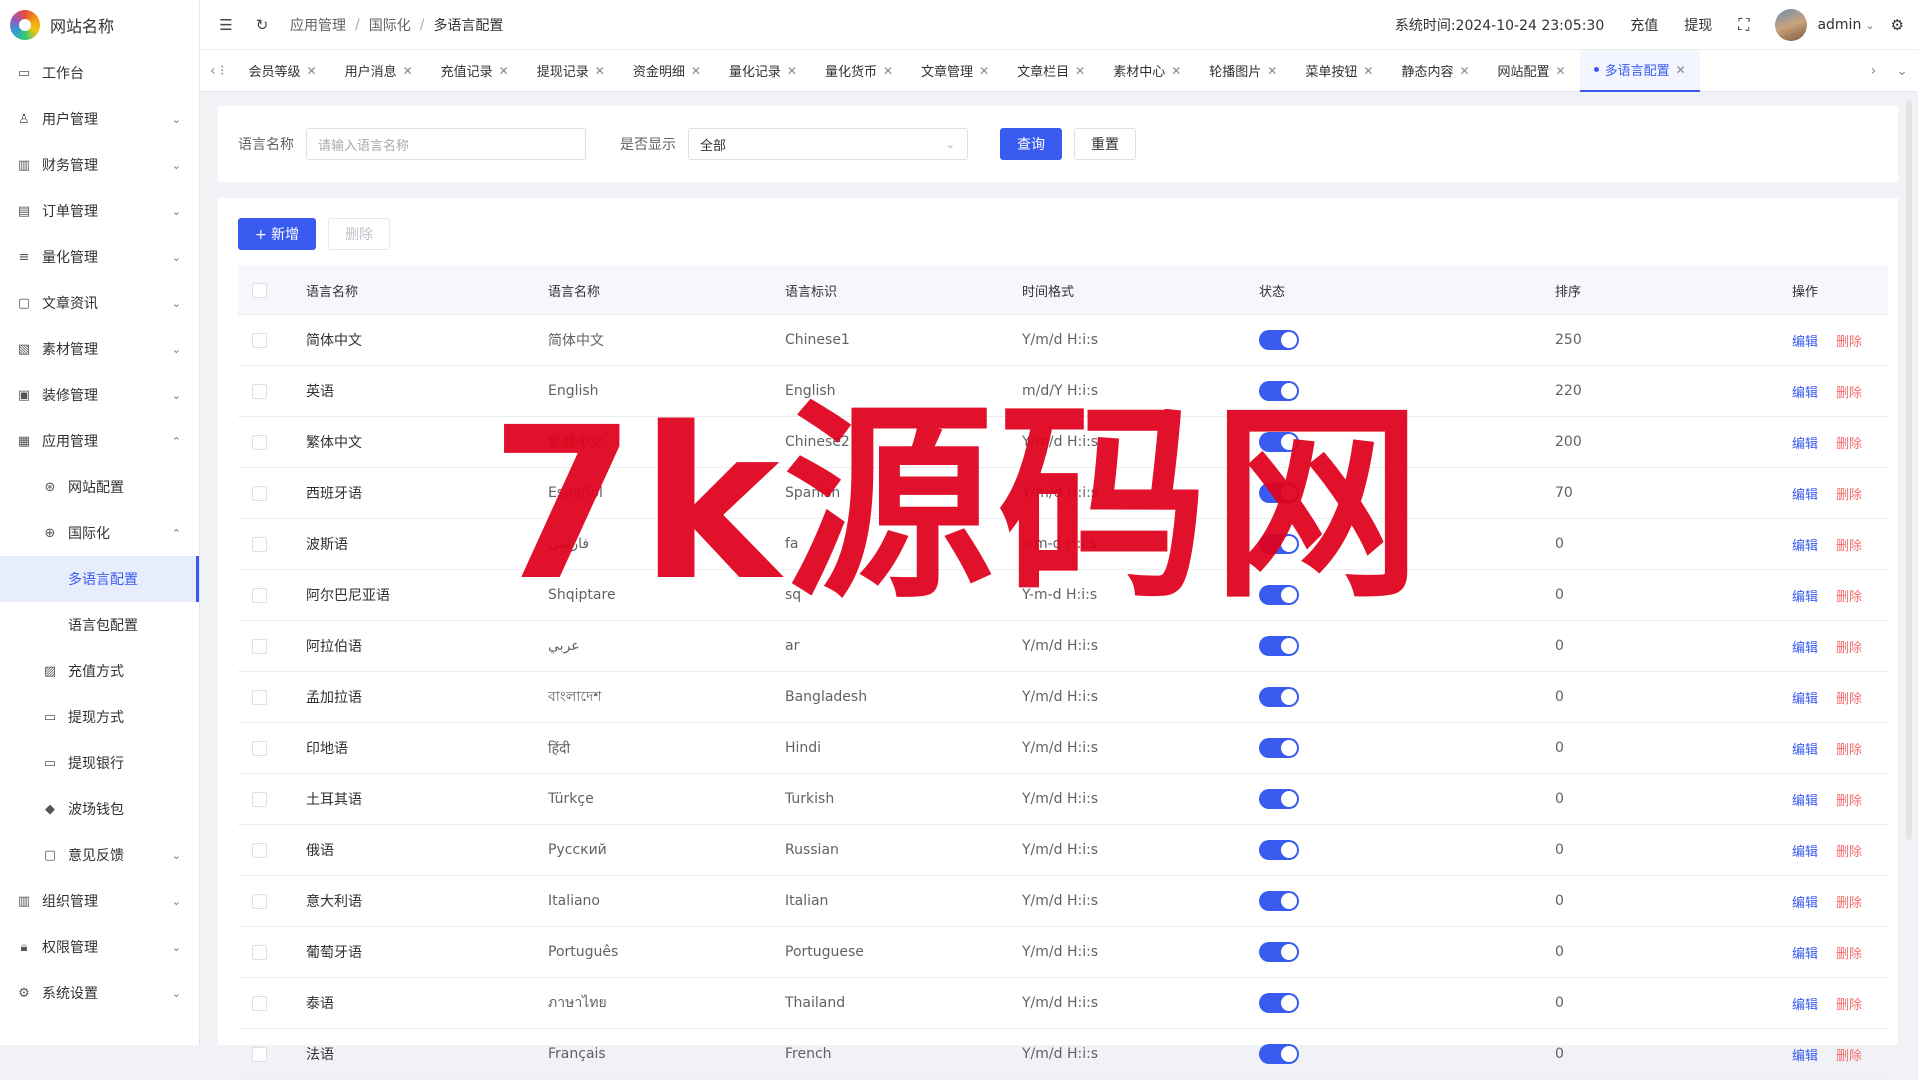 The width and height of the screenshot is (1918, 1080). I want to click on tab: 文章栏目 ✕, so click(1051, 71).